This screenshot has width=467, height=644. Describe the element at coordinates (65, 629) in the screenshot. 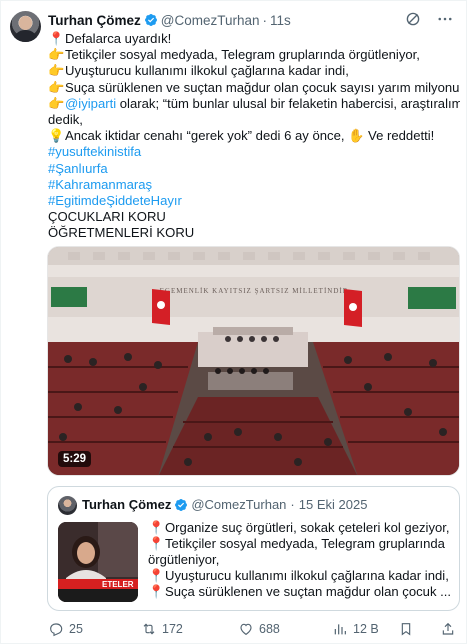

I see `reply-button: 25` at that location.